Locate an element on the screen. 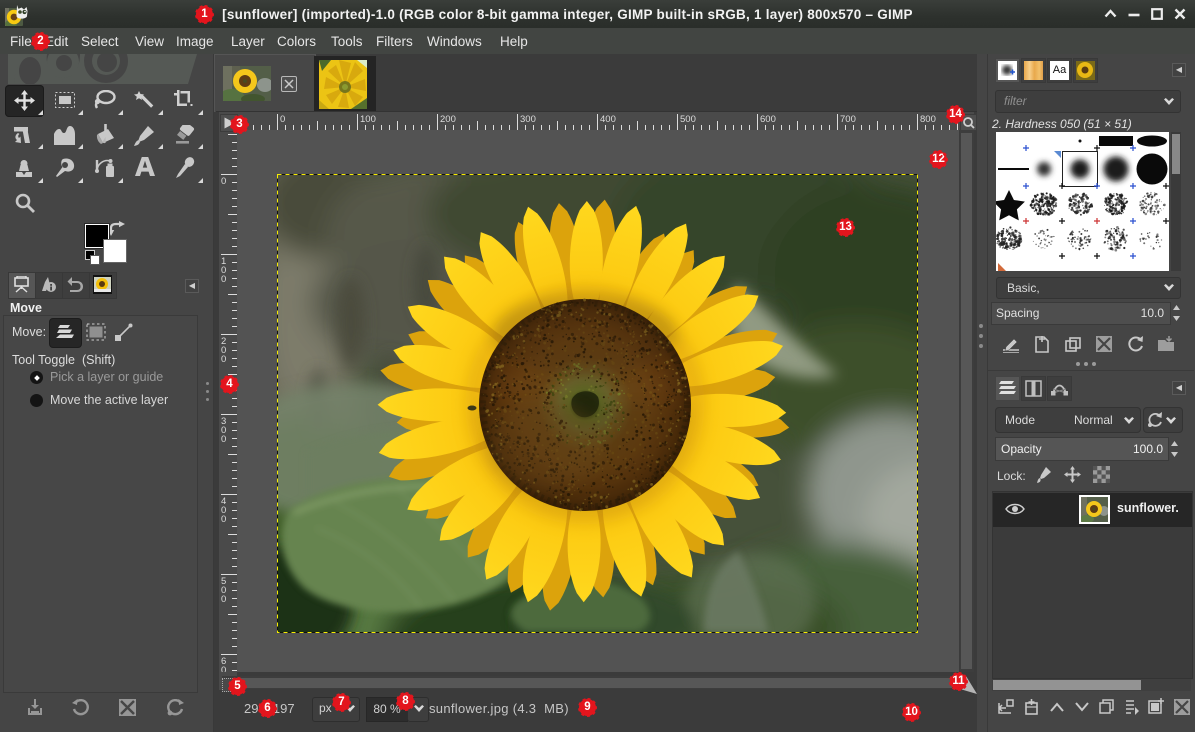 This screenshot has width=1195, height=732. svg-text: 500 is located at coordinates (688, 119).